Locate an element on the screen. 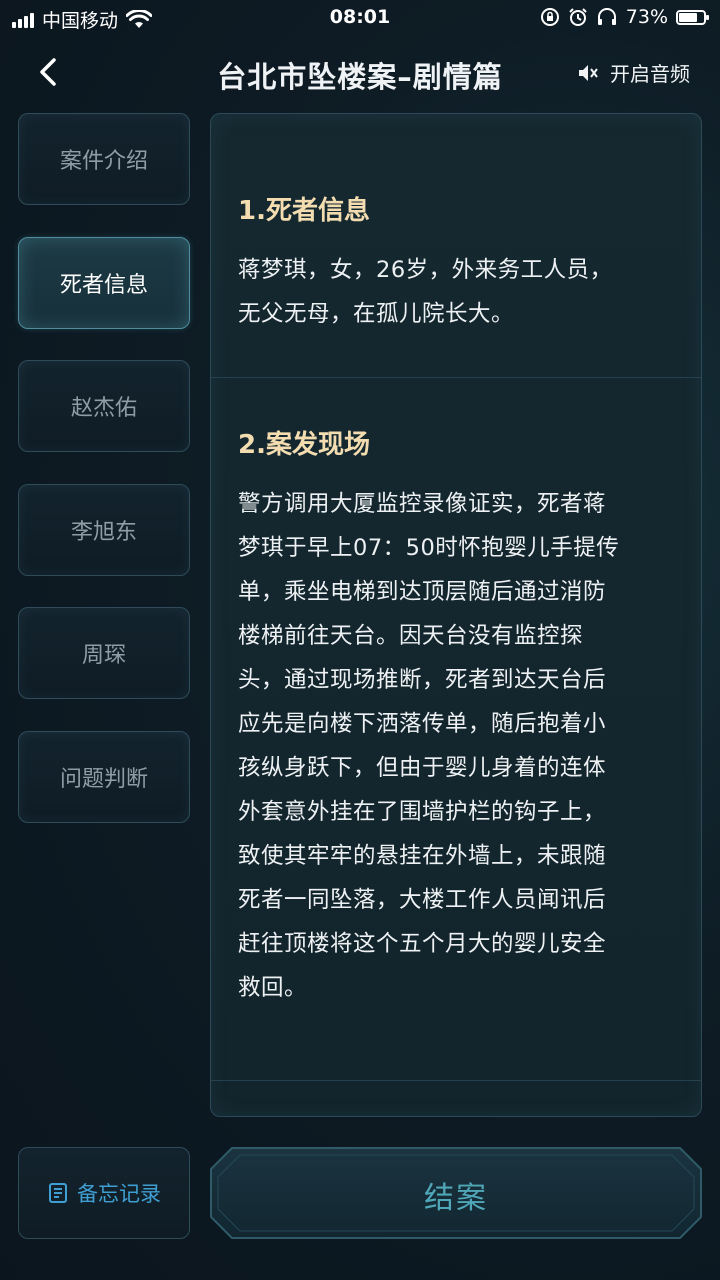 The width and height of the screenshot is (720, 1280). speaker-muted-icon is located at coordinates (588, 72).